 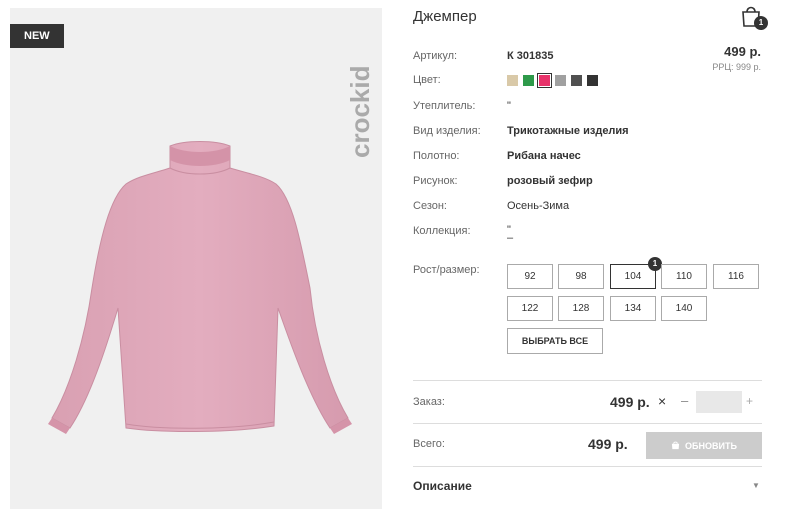 What do you see at coordinates (447, 131) in the screenshot?
I see `type-label: Вид изделия:` at bounding box center [447, 131].